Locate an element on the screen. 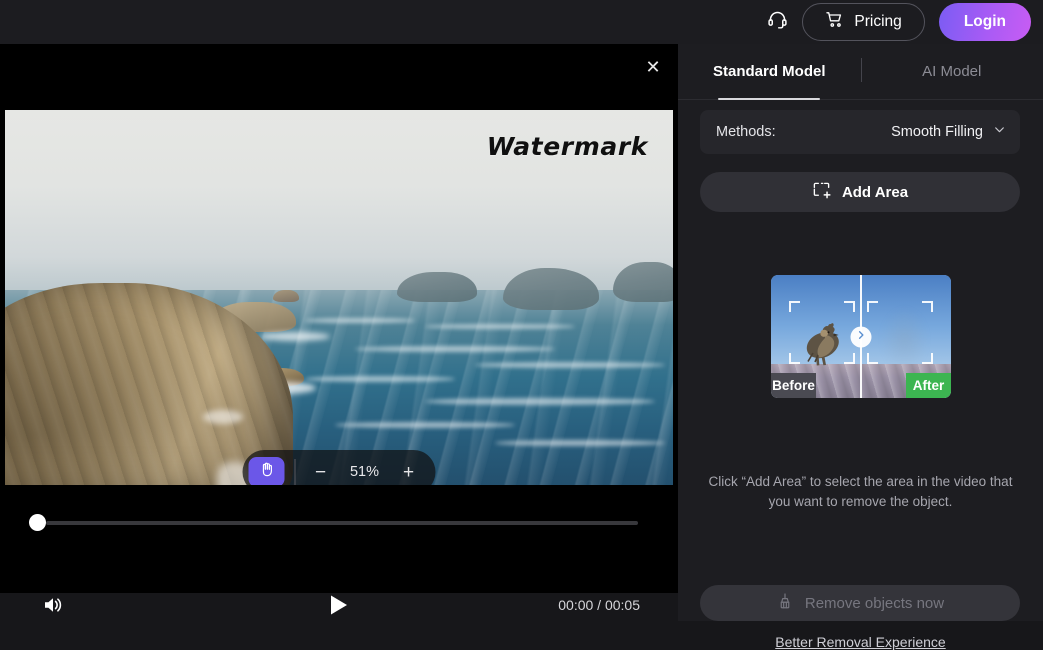  shopping-cart-icon is located at coordinates (834, 22).